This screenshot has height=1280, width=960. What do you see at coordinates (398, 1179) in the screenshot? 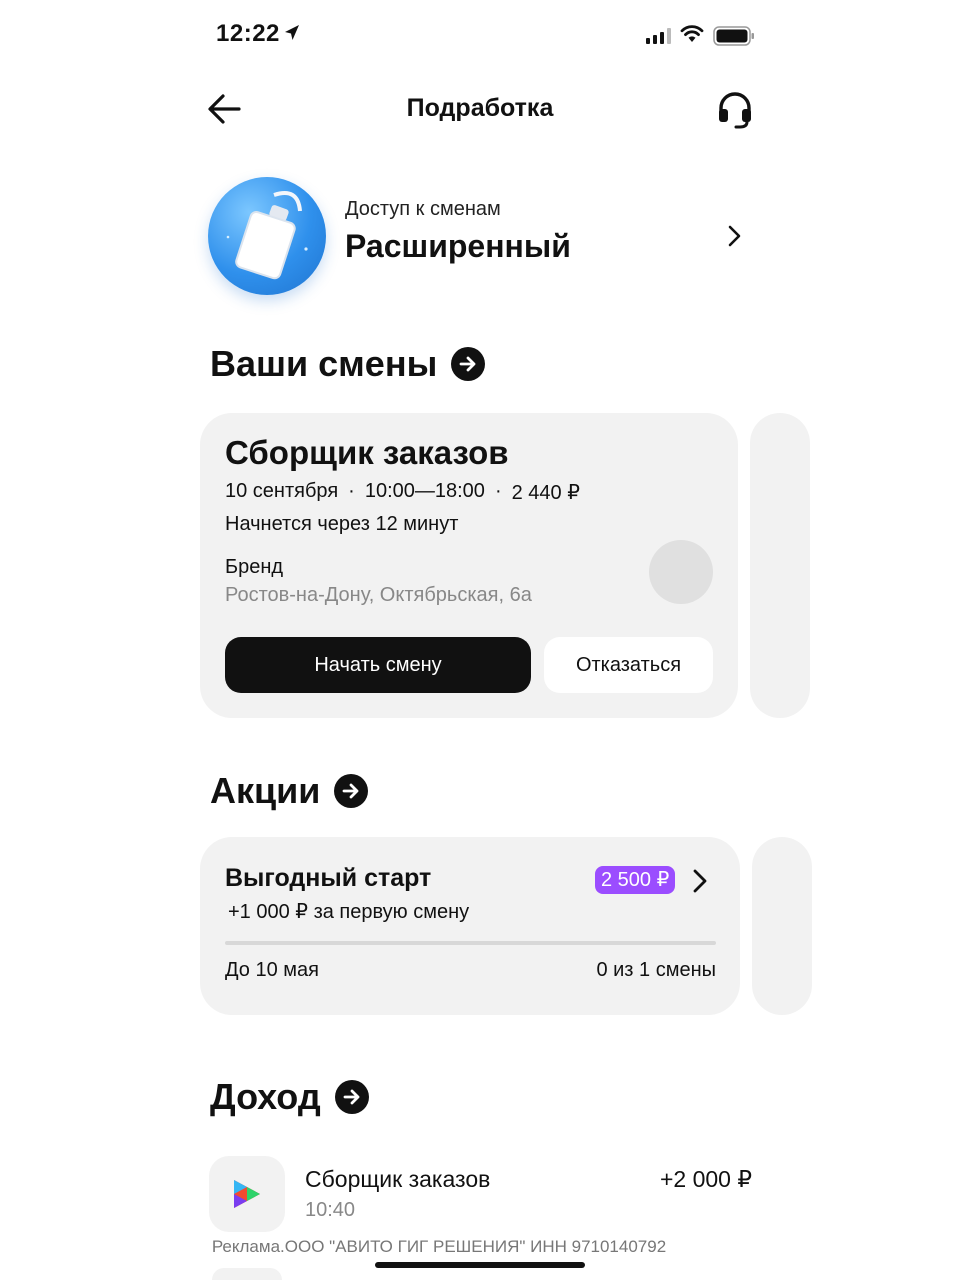
I see `income-item-title: Сборщик заказов` at bounding box center [398, 1179].